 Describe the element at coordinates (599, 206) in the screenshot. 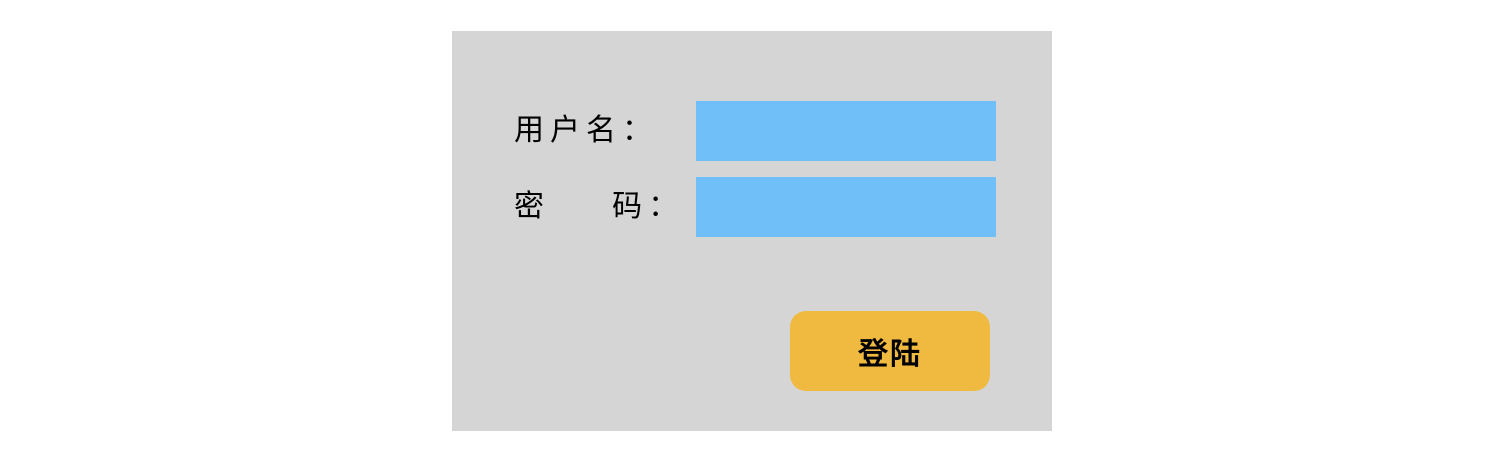

I see `password-label: 密 码：` at that location.